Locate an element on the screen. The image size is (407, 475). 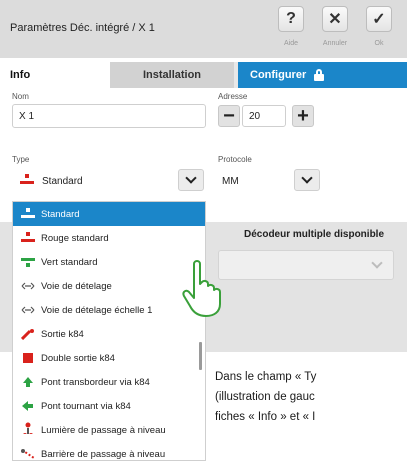
dialog-title: Paramètres Déc. intégré / X 1 is located at coordinates (82, 28).